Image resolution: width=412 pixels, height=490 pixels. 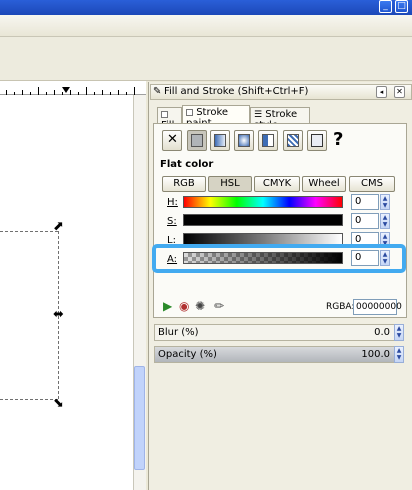 I want to click on tool-controls-bar, so click(x=206, y=59).